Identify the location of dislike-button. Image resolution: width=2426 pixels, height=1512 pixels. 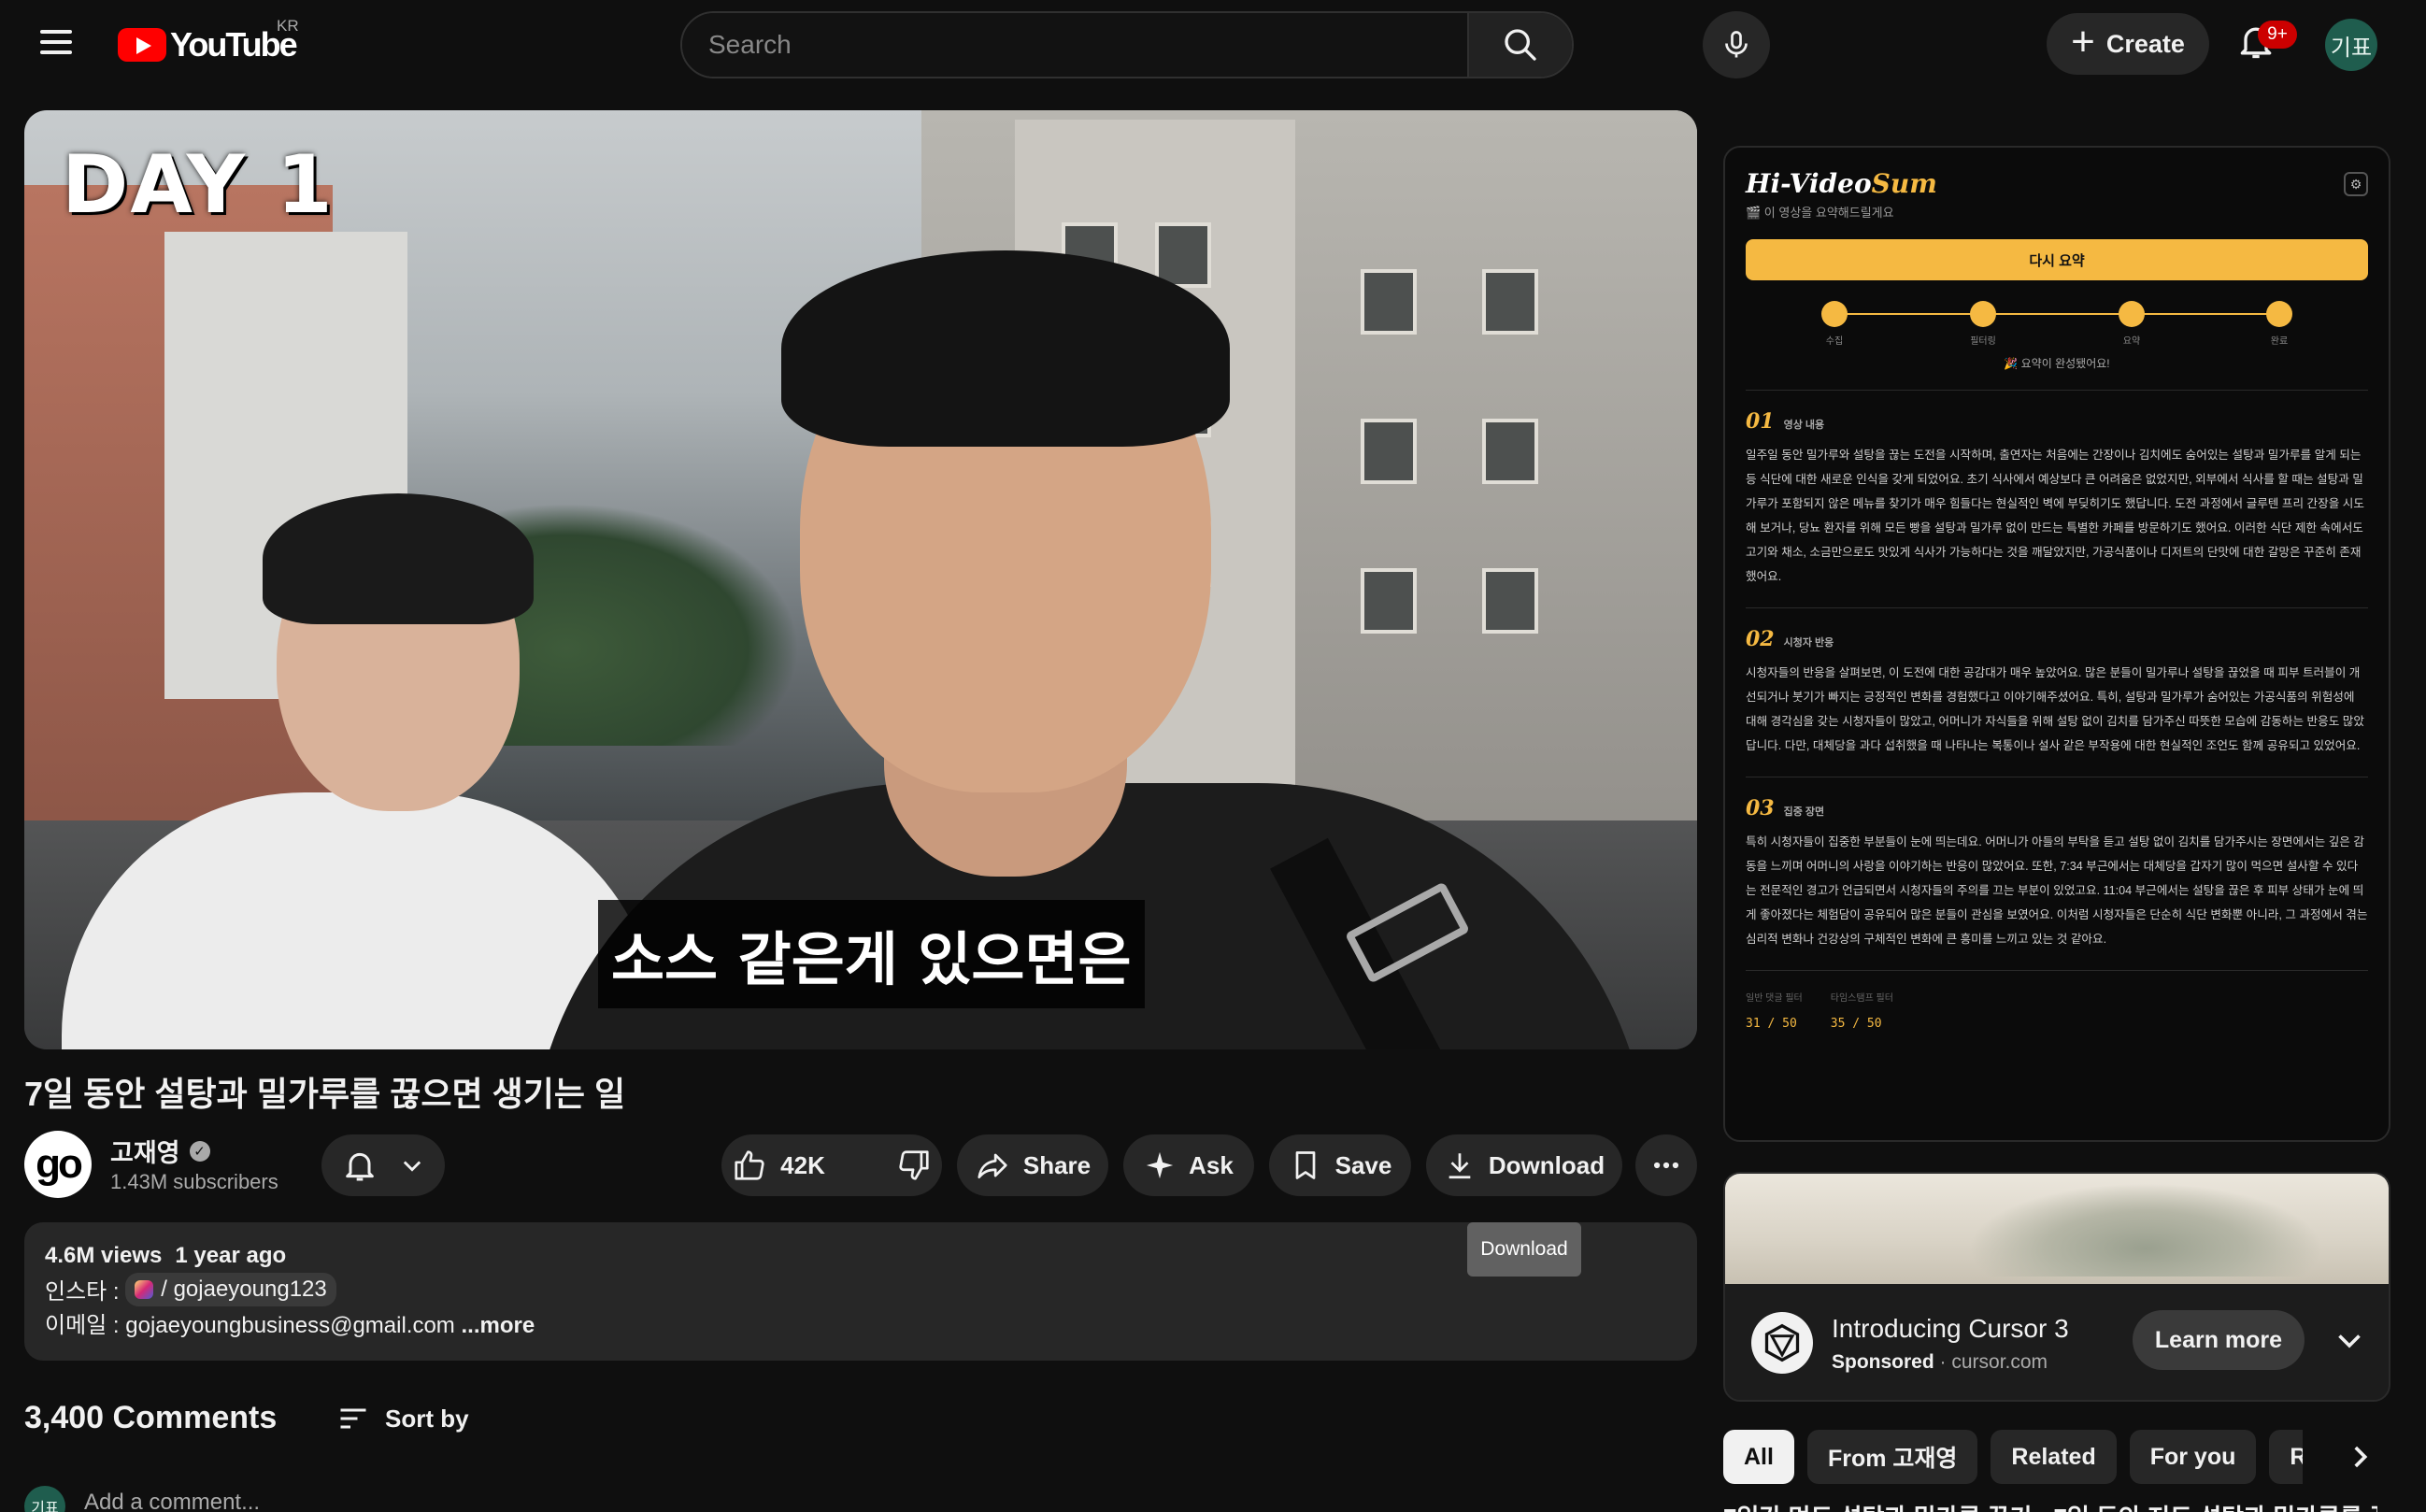
(914, 1165).